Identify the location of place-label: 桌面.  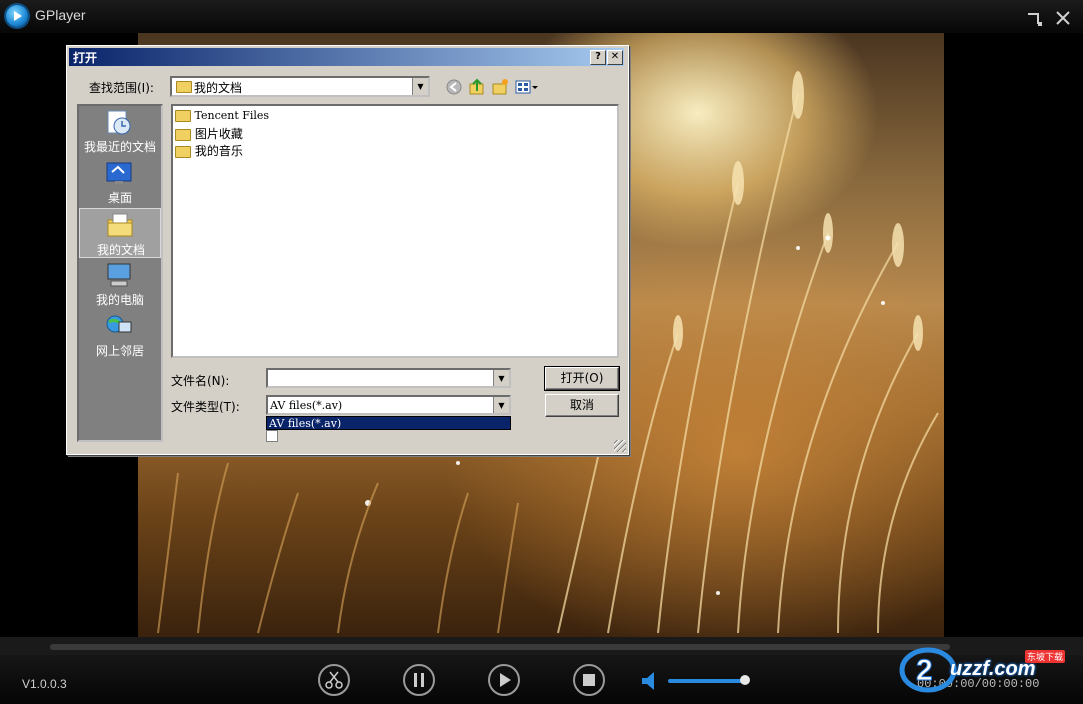
(119, 198).